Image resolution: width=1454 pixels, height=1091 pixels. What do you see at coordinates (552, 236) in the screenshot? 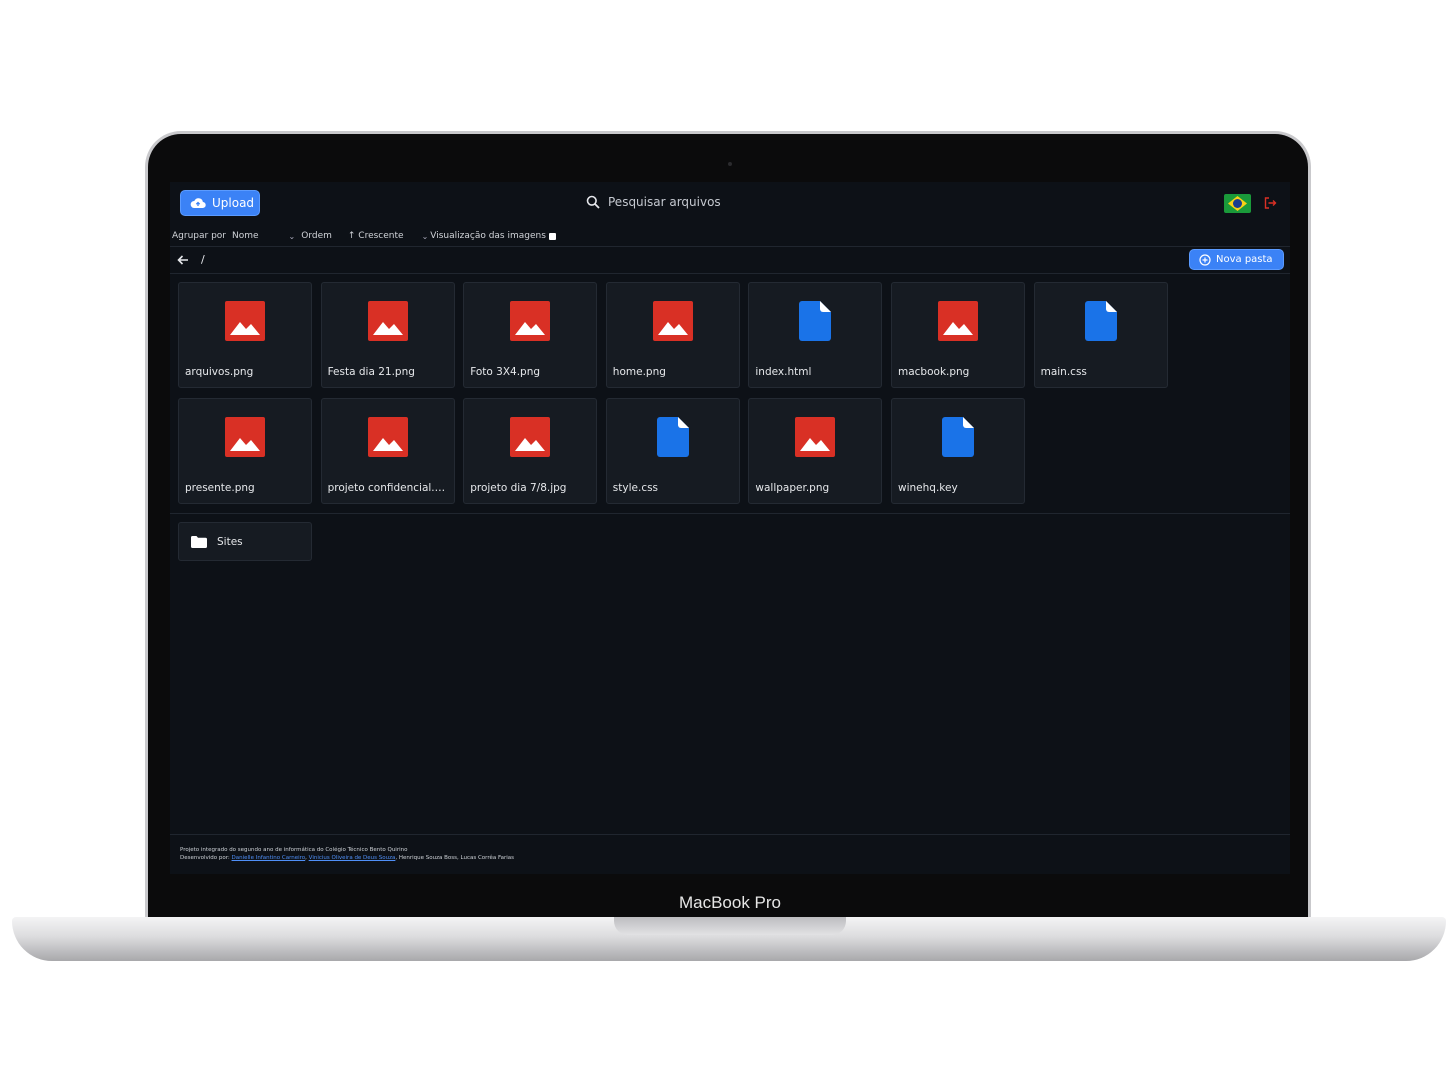
I see `preview-checkbox` at bounding box center [552, 236].